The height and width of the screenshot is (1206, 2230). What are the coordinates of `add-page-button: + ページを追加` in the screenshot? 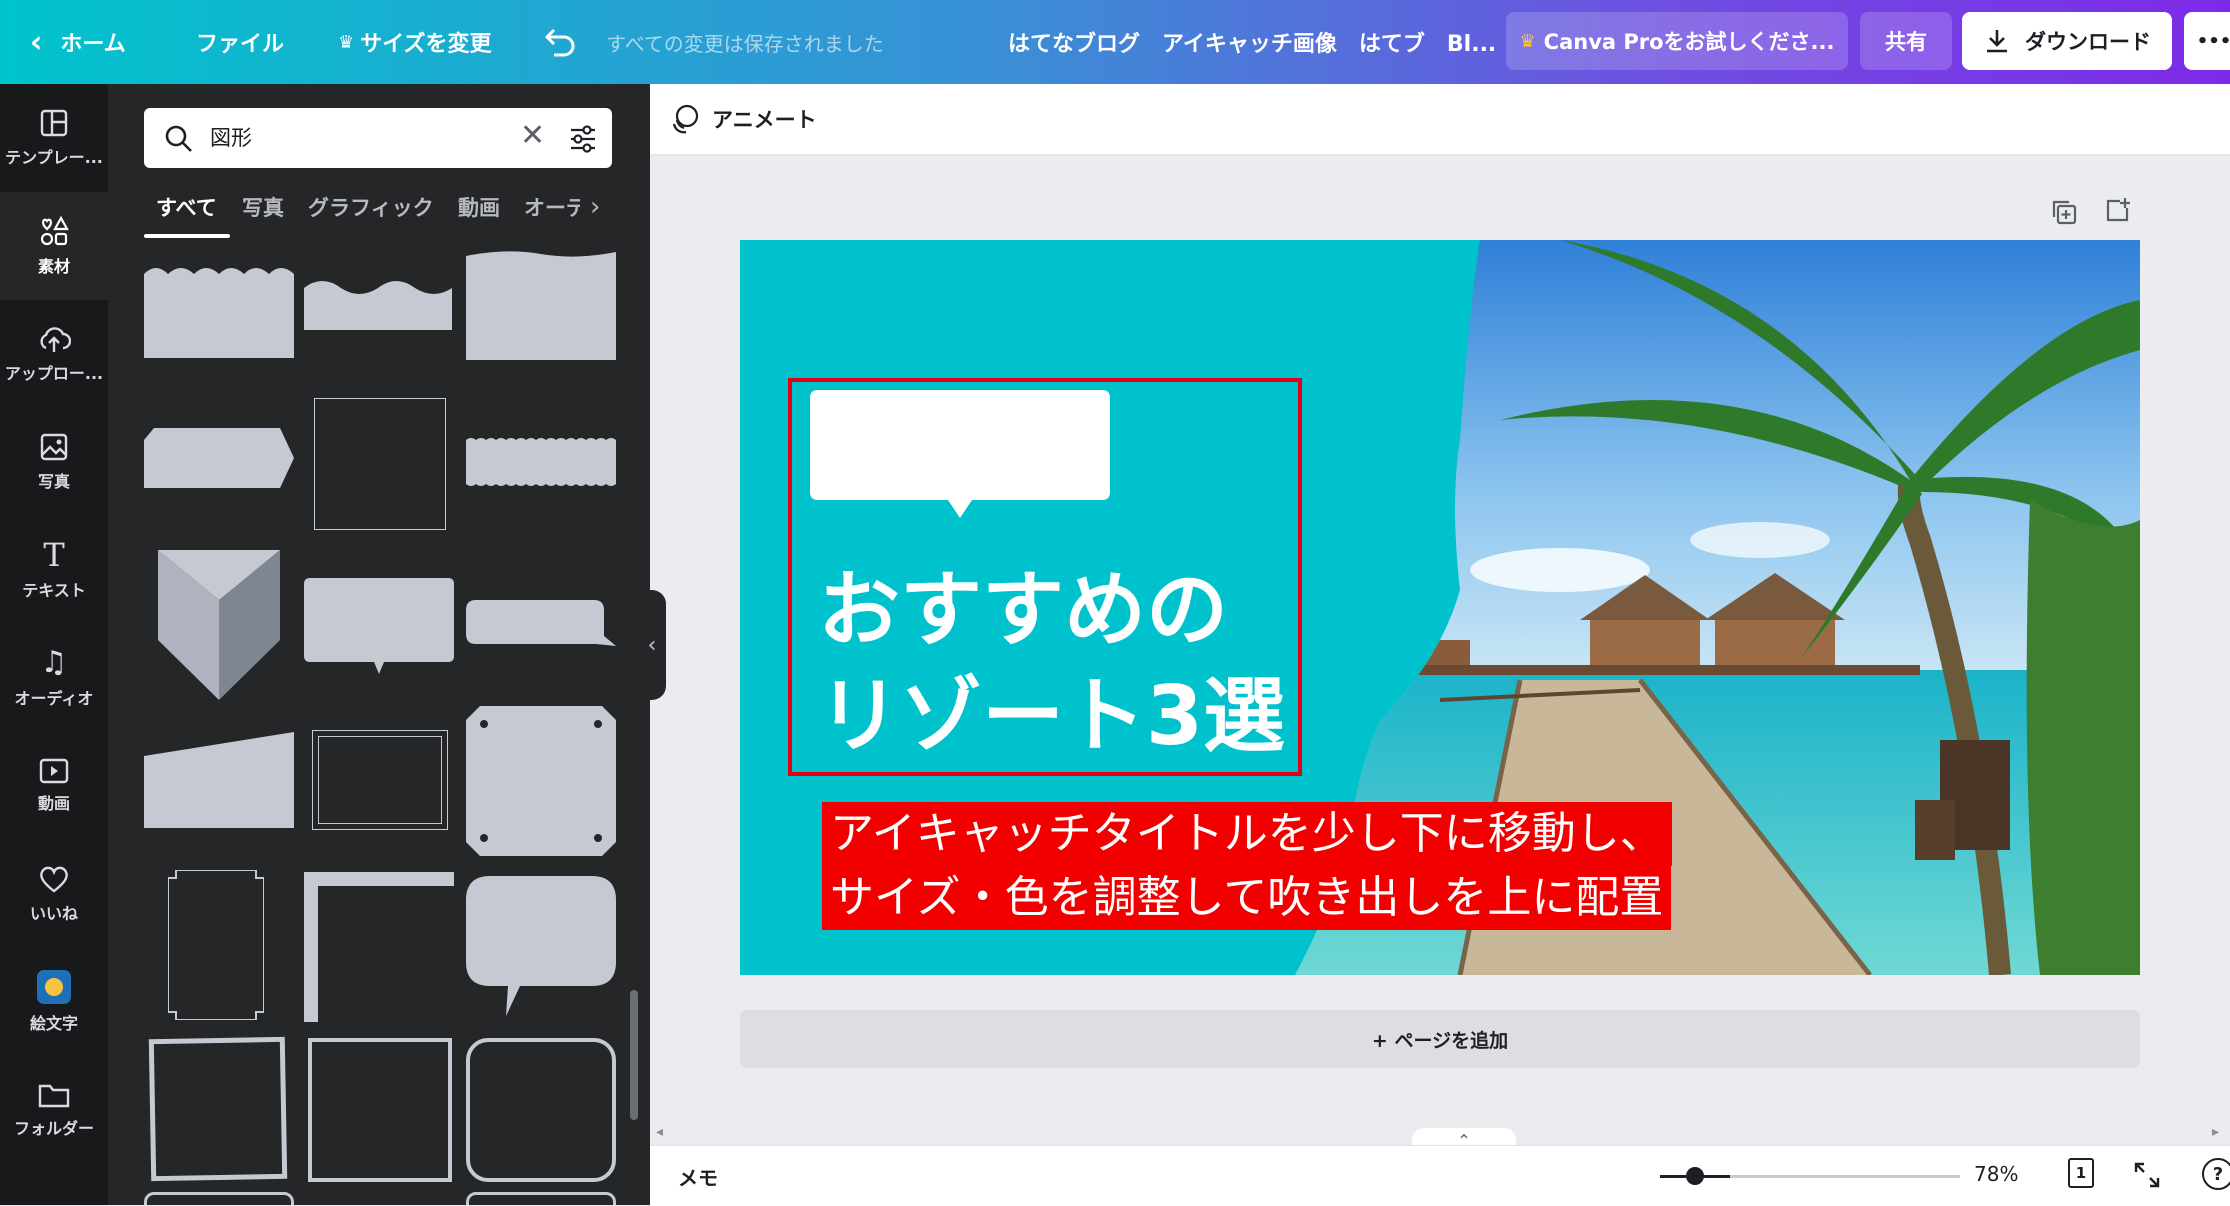 It's located at (1440, 1039).